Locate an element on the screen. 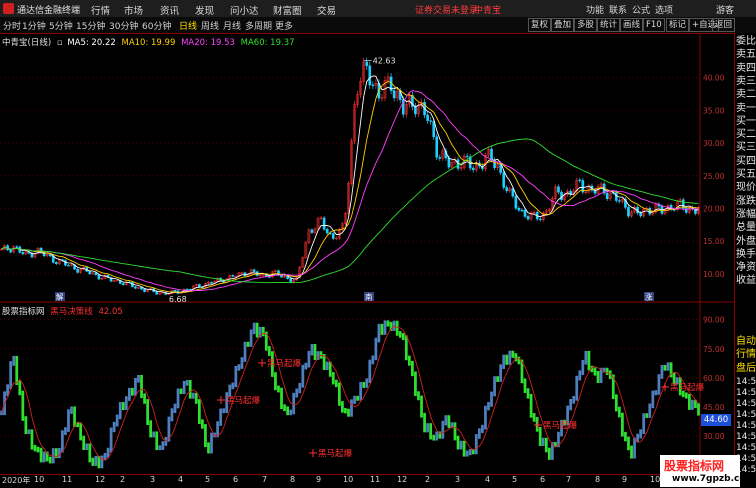 This screenshot has width=756, height=488. menu-zixun: 资讯 is located at coordinates (169, 10).